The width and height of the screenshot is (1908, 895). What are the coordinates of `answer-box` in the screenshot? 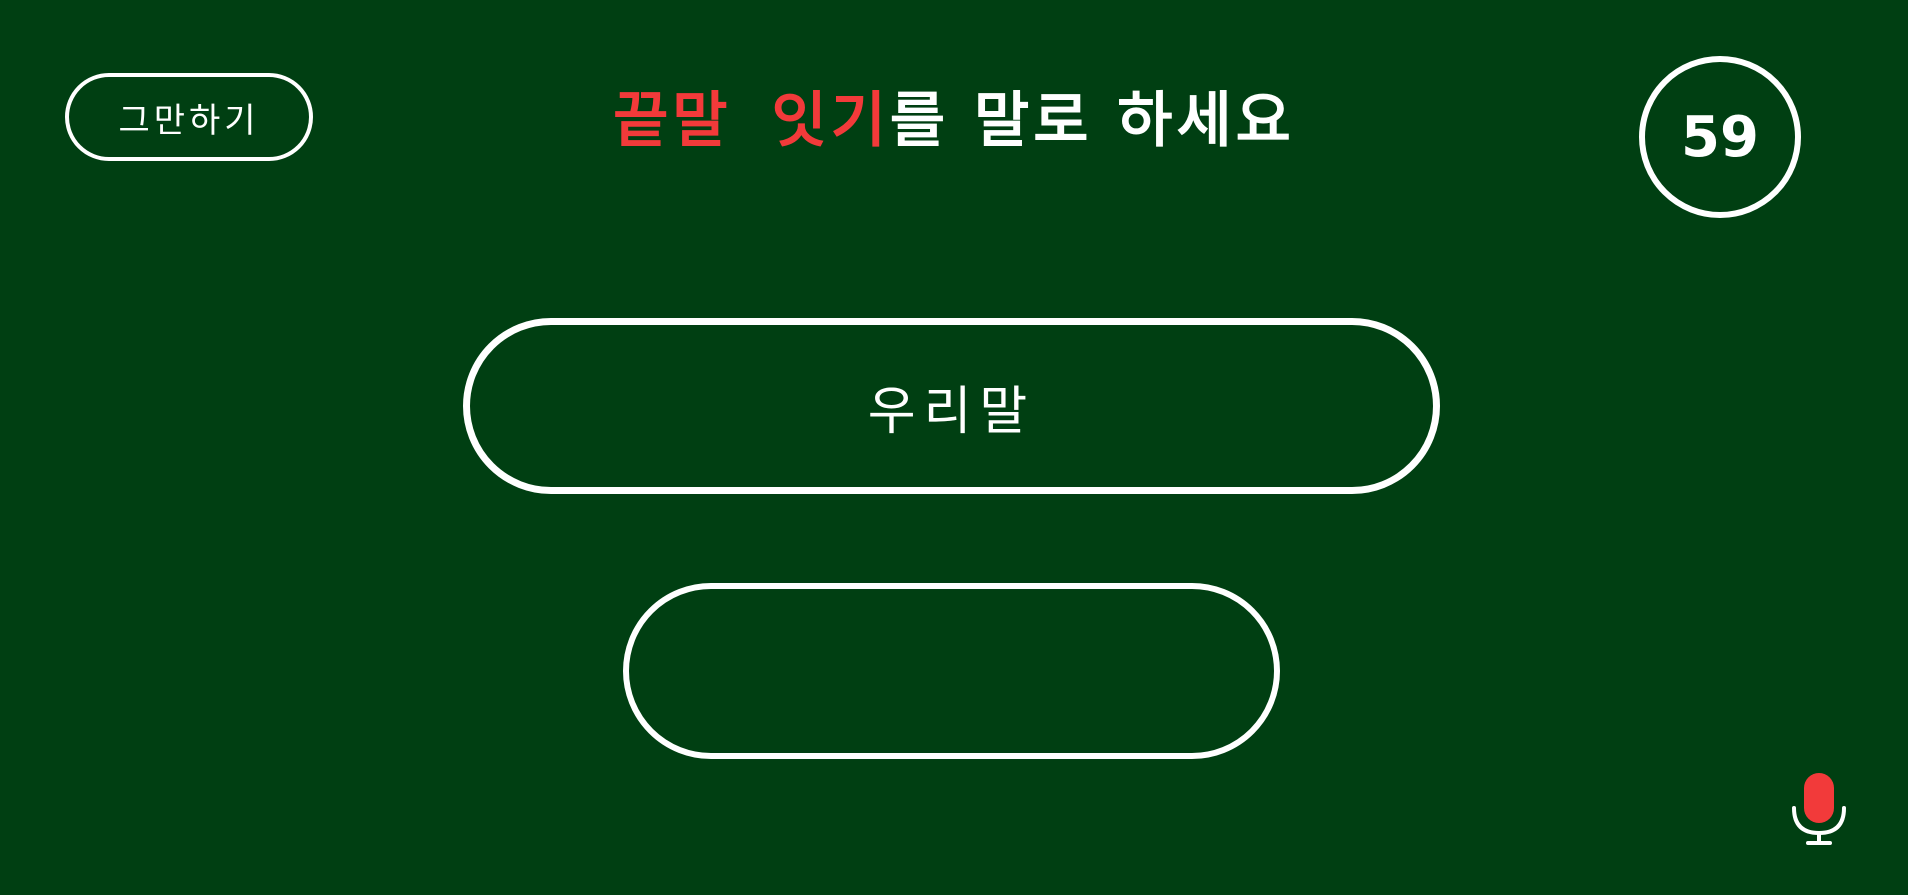 It's located at (951, 671).